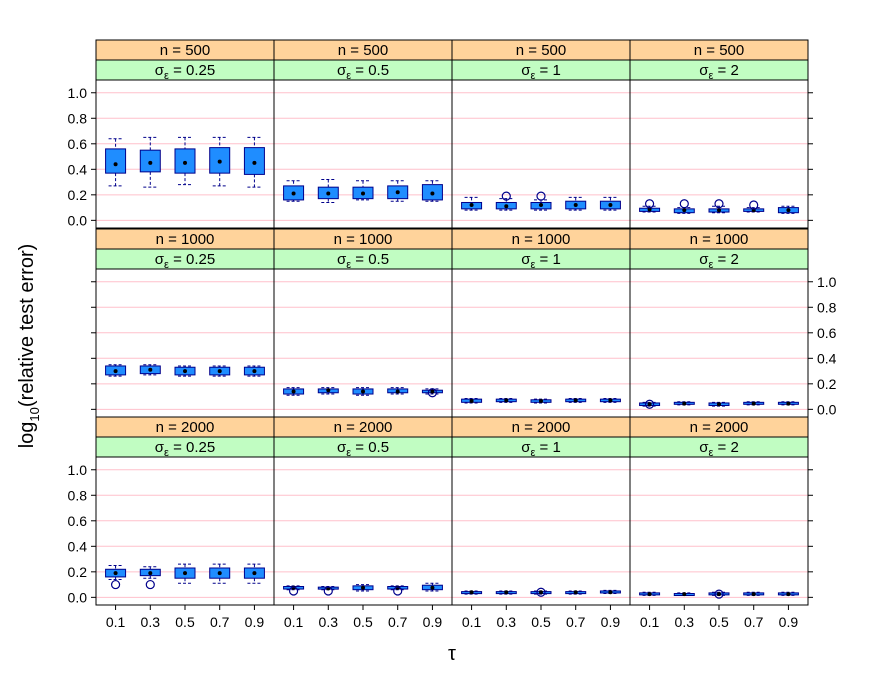 This screenshot has width=872, height=678. Describe the element at coordinates (185, 134) in the screenshot. I see `panel: n = 500σε = 0.25` at that location.